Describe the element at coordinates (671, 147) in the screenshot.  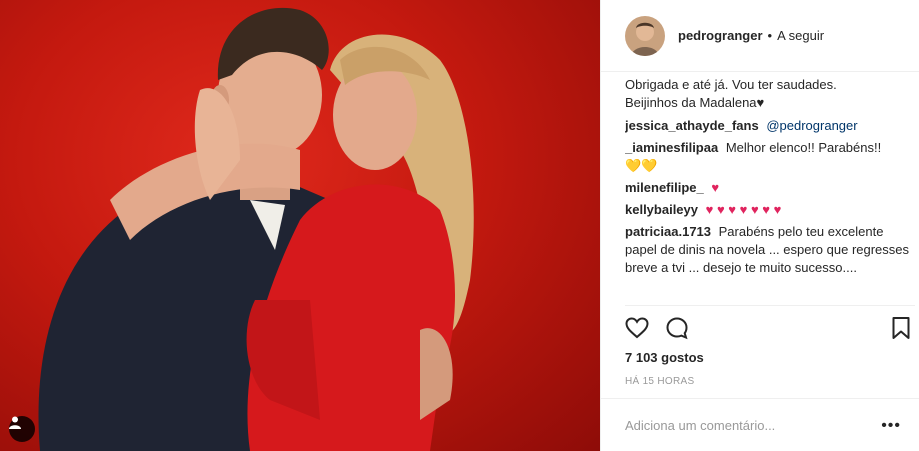
I see `comment-username: _iaminesfilipaa` at that location.